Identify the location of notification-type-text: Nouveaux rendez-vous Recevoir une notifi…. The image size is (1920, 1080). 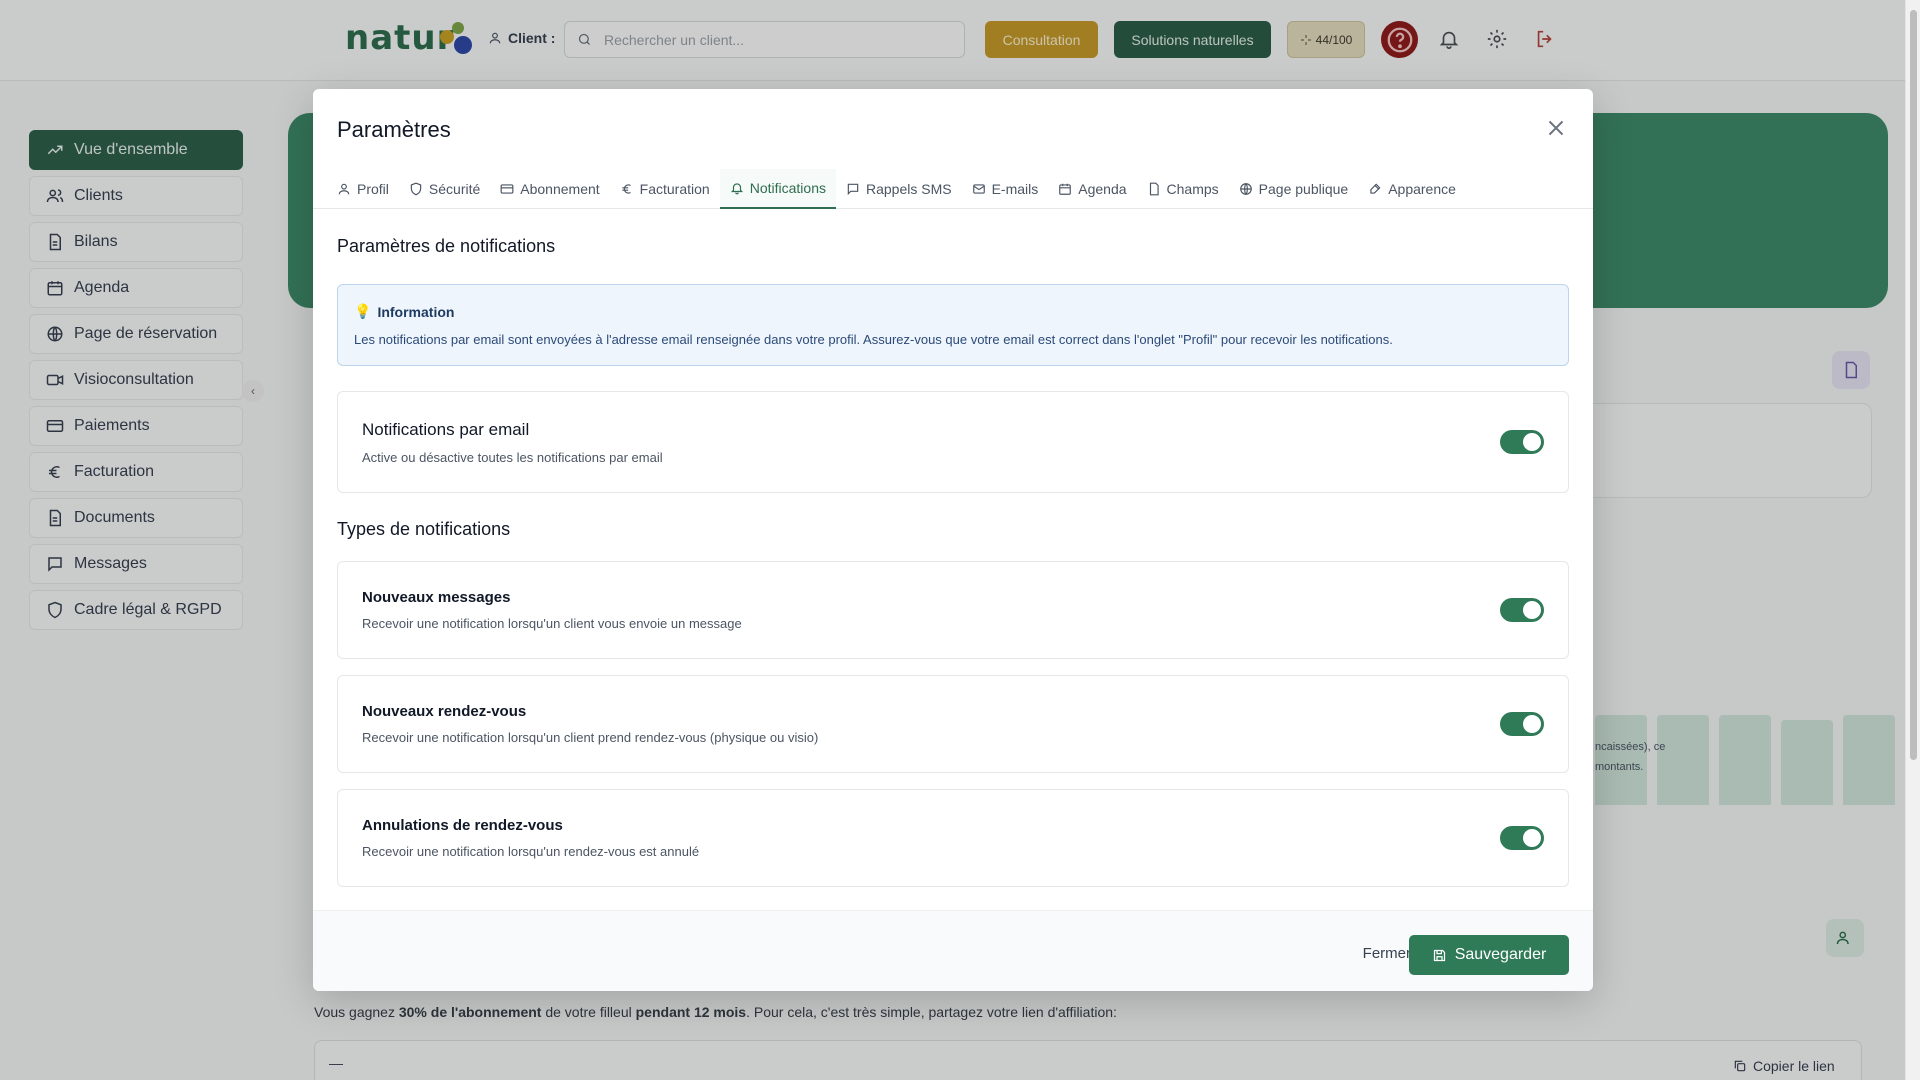
(590, 724).